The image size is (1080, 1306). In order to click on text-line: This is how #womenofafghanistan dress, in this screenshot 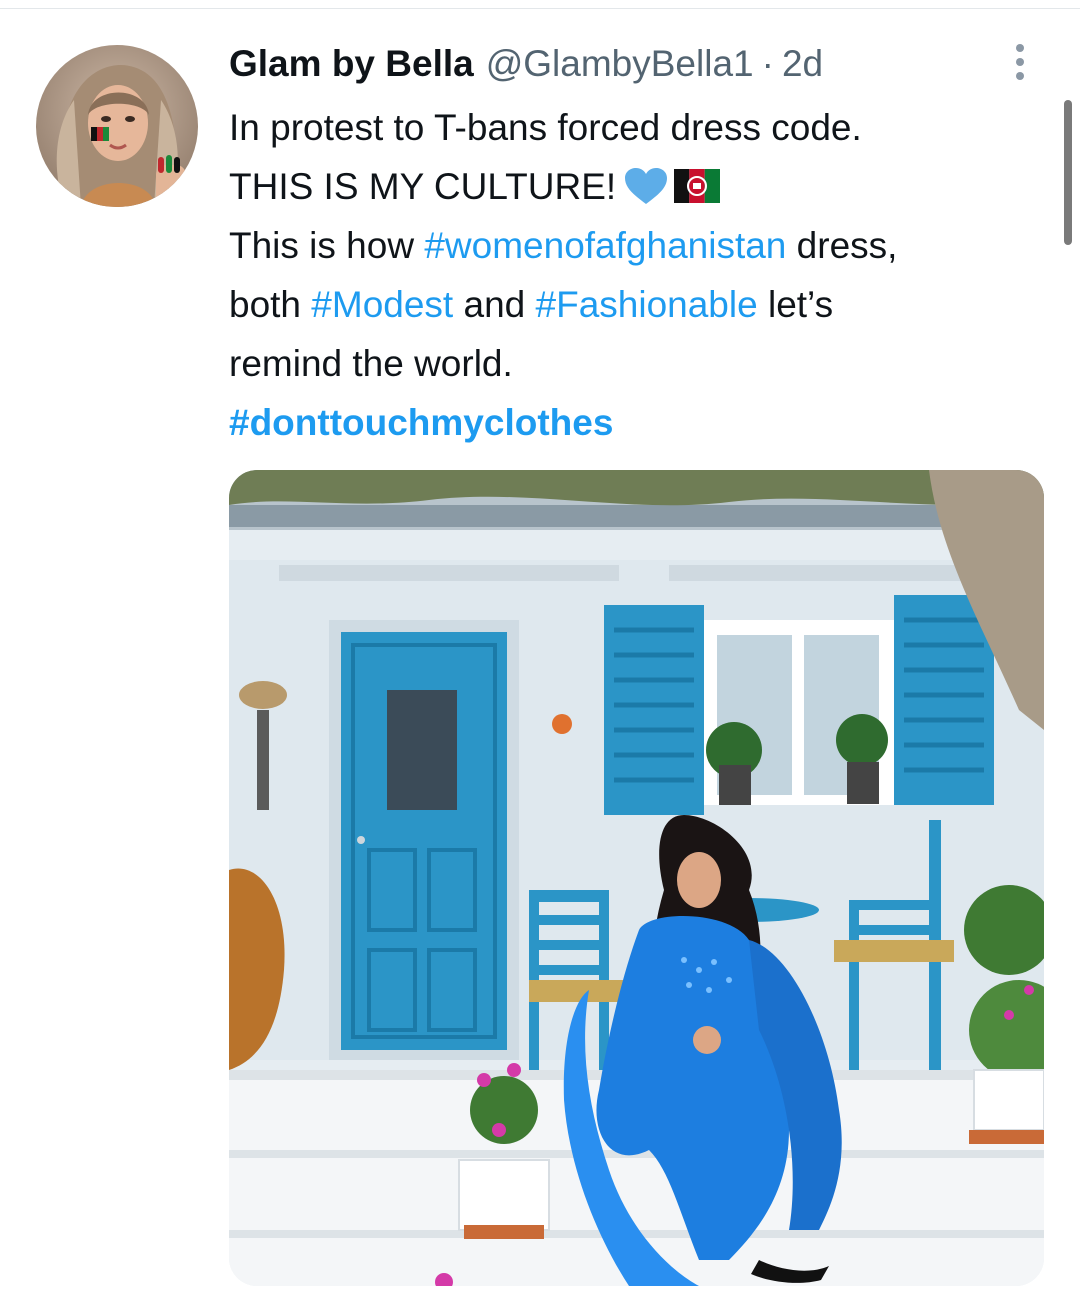, I will do `click(644, 245)`.